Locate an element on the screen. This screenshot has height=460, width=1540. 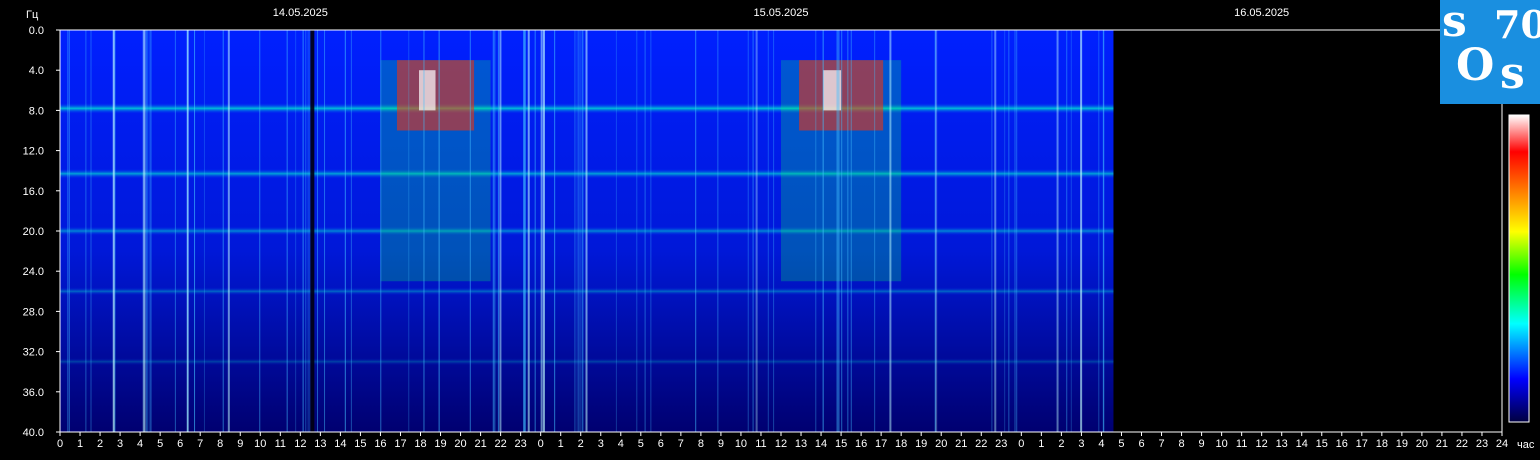
logo-letter-o: O is located at coordinates (1475, 65).